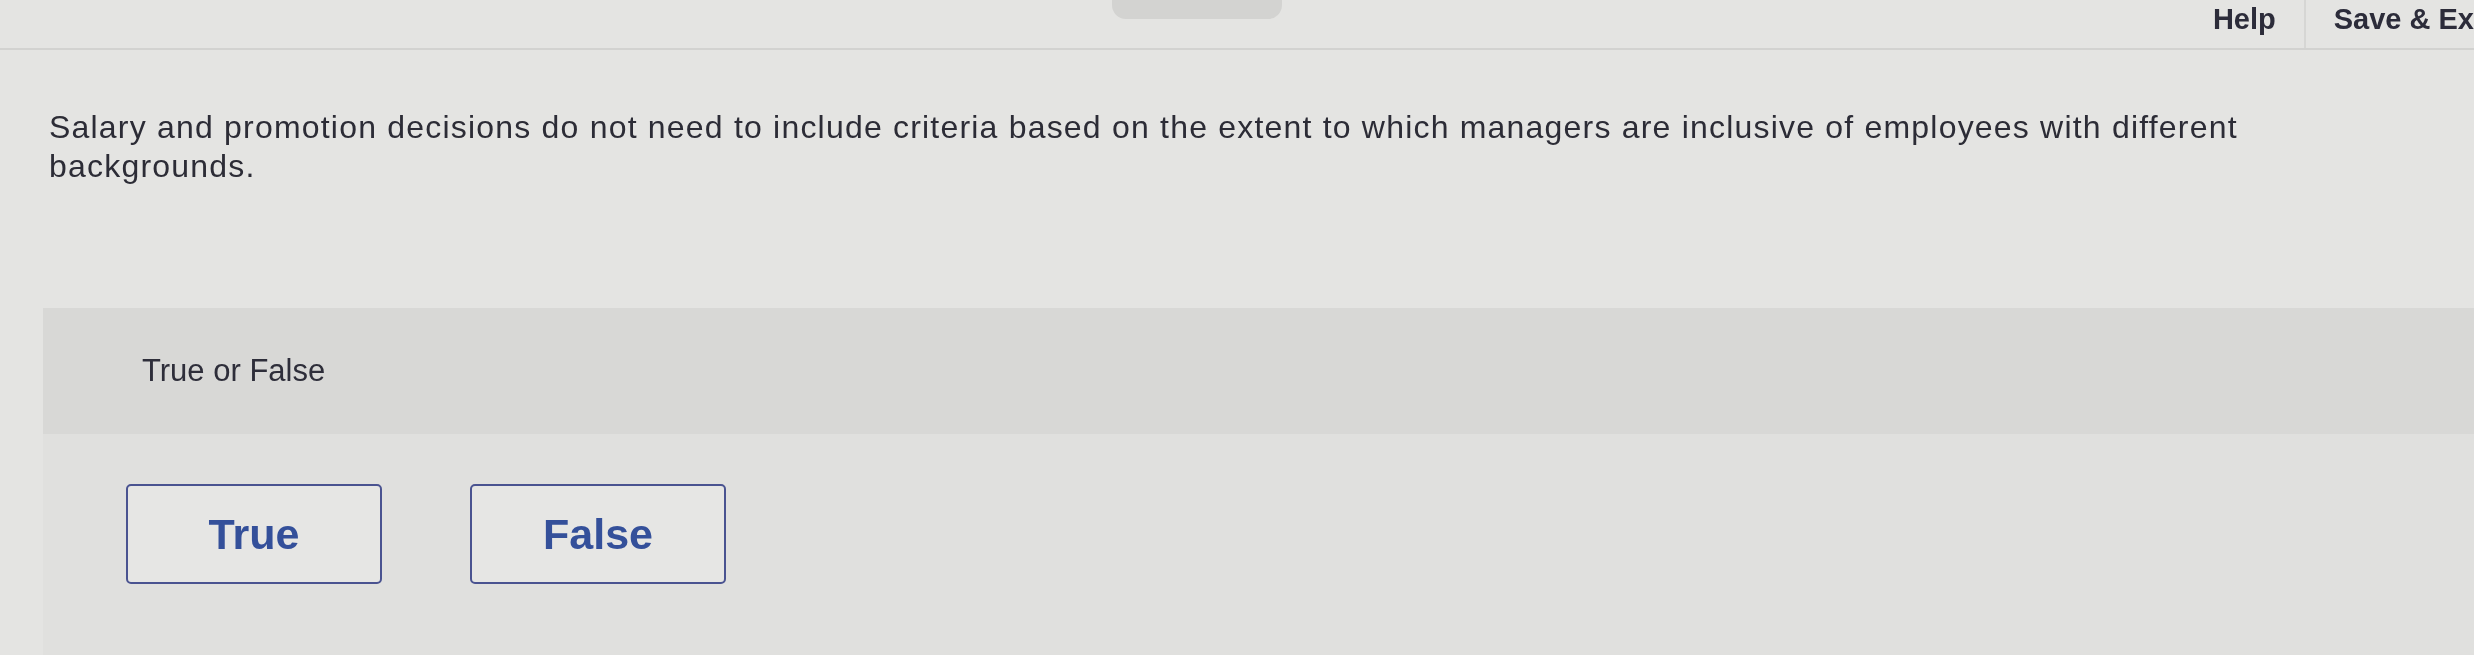 This screenshot has width=2474, height=655. Describe the element at coordinates (2403, 18) in the screenshot. I see `save-exit-link: Save & Ex` at that location.